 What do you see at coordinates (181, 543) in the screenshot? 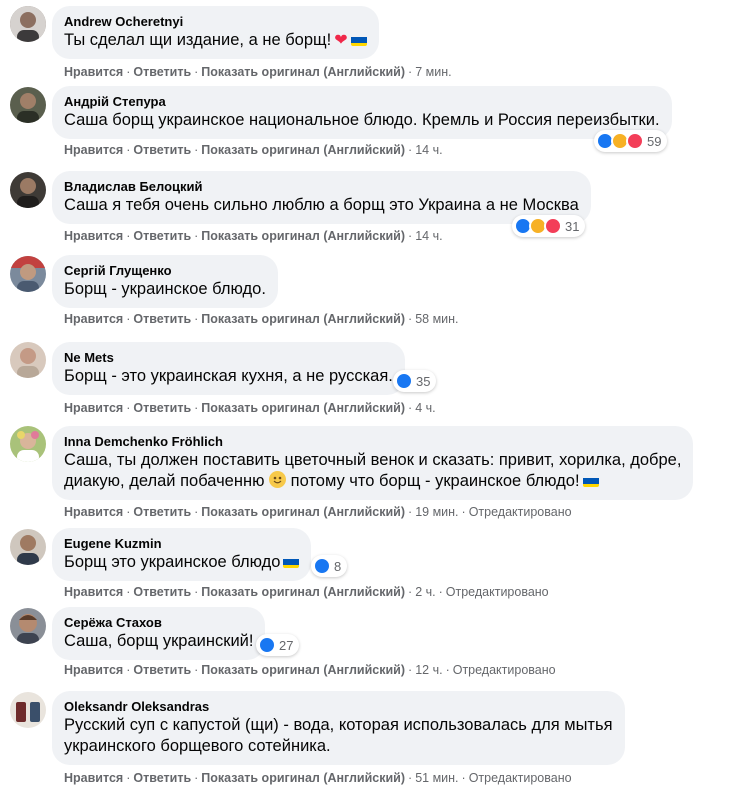
I see `comment-author: Eugene Kuzmin` at bounding box center [181, 543].